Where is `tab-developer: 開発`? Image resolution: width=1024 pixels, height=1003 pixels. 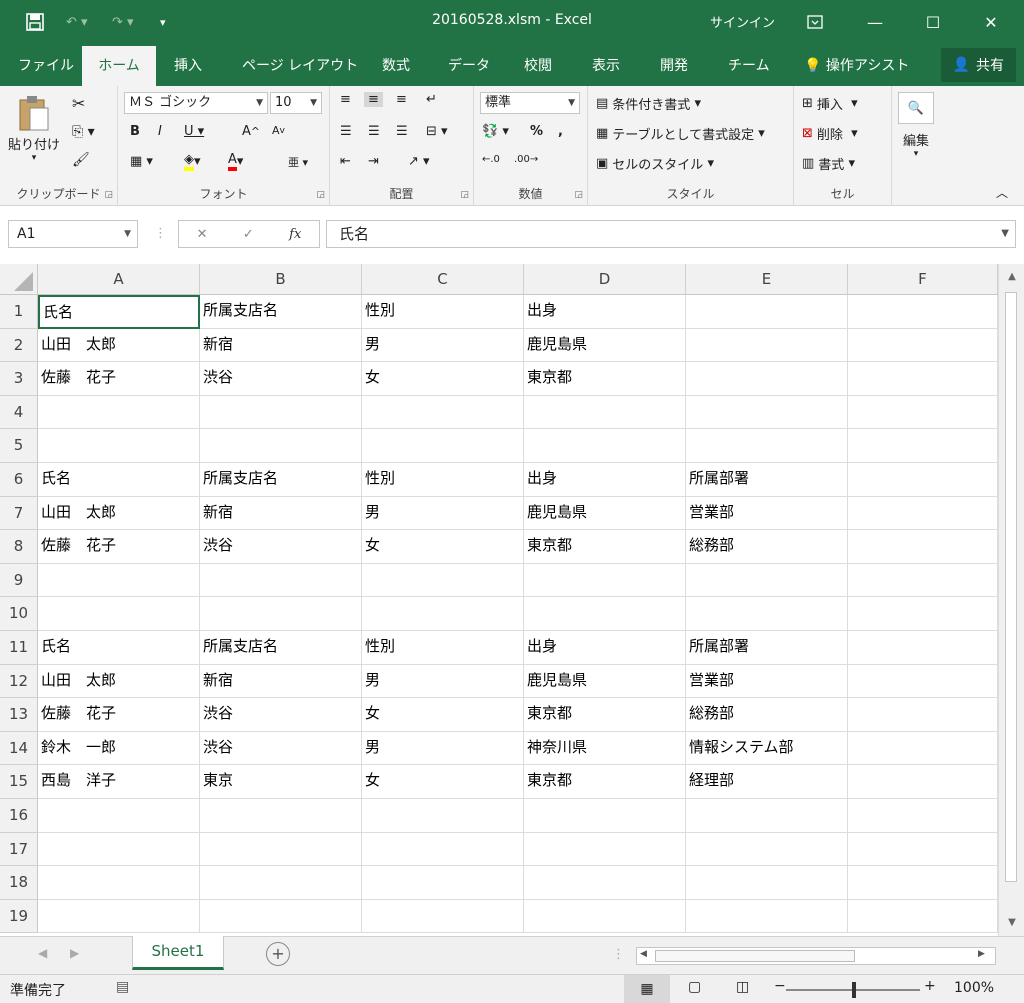
tab-developer: 開発 is located at coordinates (674, 66).